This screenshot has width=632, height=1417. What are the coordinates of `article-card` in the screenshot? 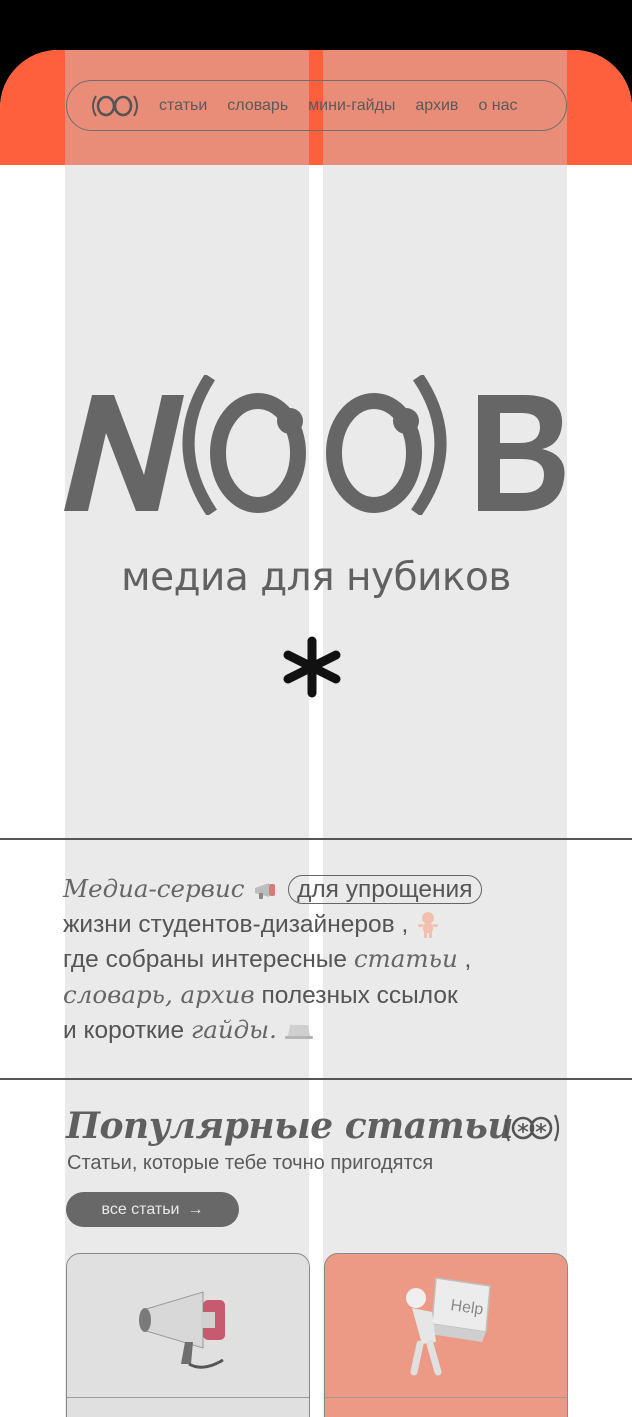 It's located at (188, 1335).